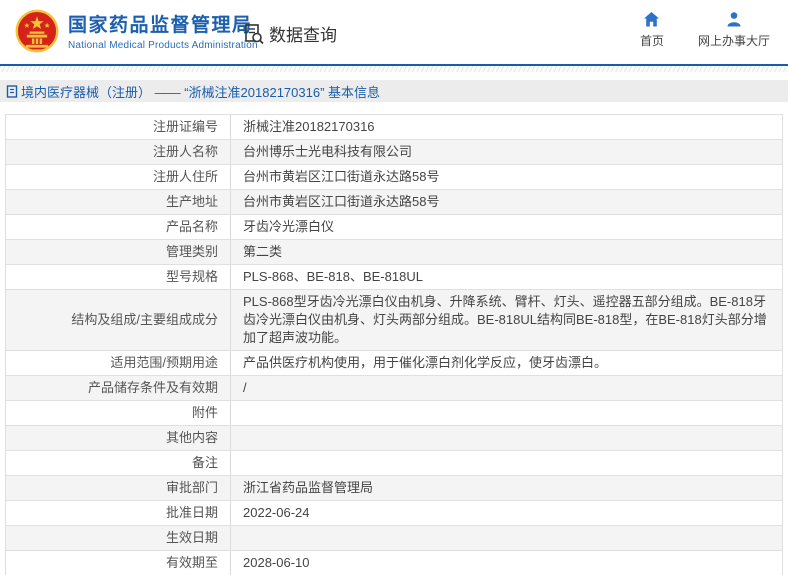  I want to click on top-nav: 首页 网上办事大厅, so click(705, 30).